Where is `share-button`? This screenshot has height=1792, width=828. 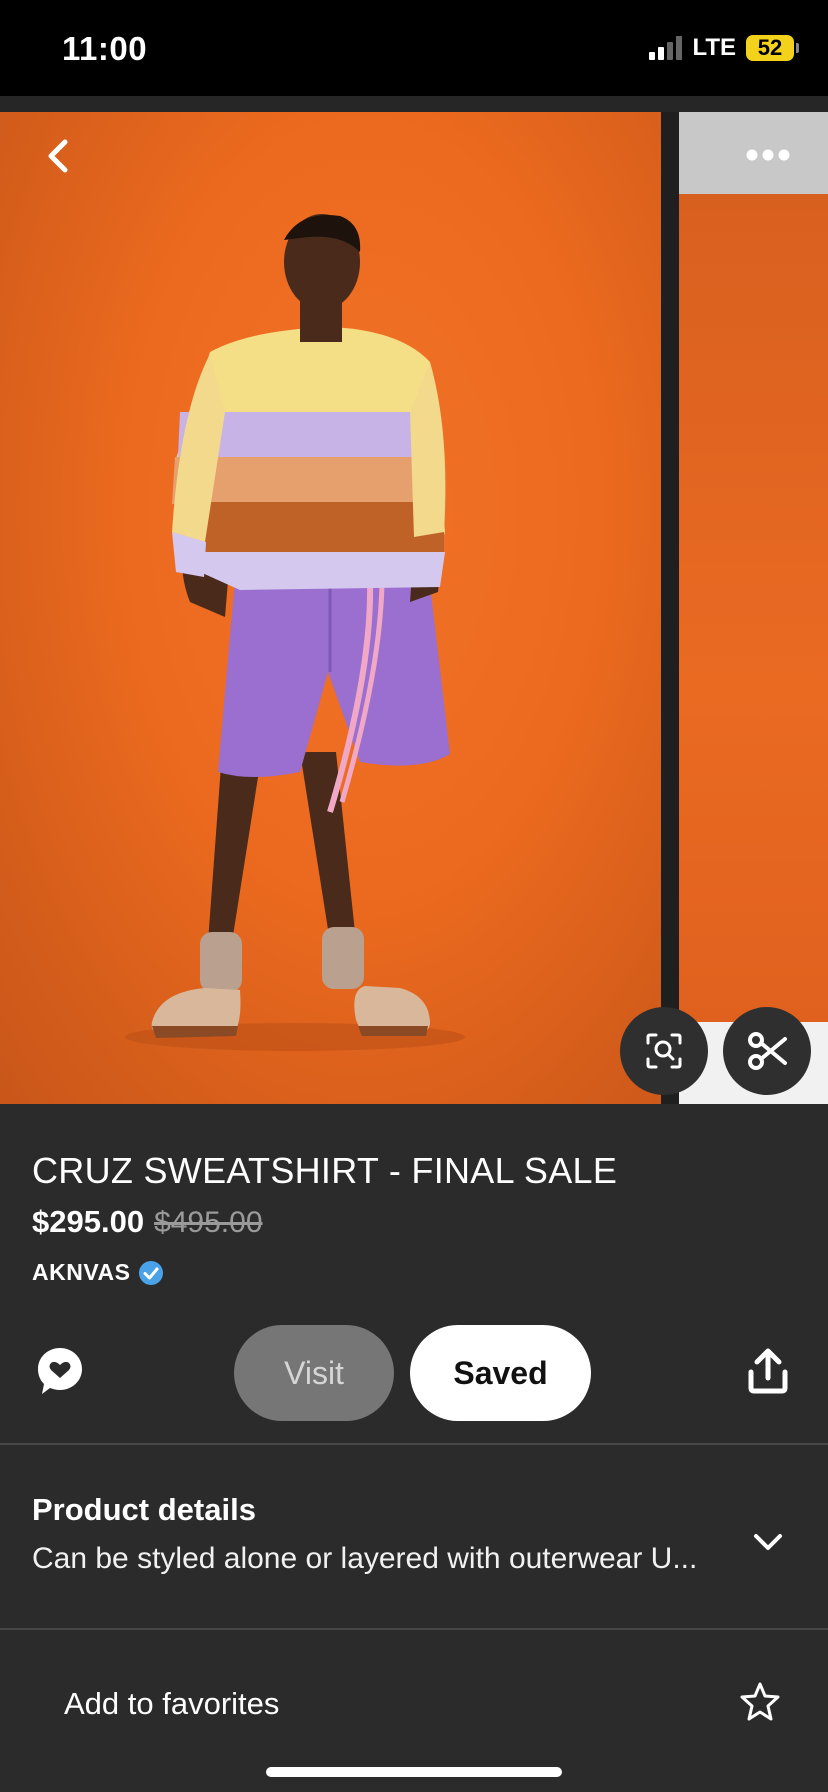 share-button is located at coordinates (768, 1371).